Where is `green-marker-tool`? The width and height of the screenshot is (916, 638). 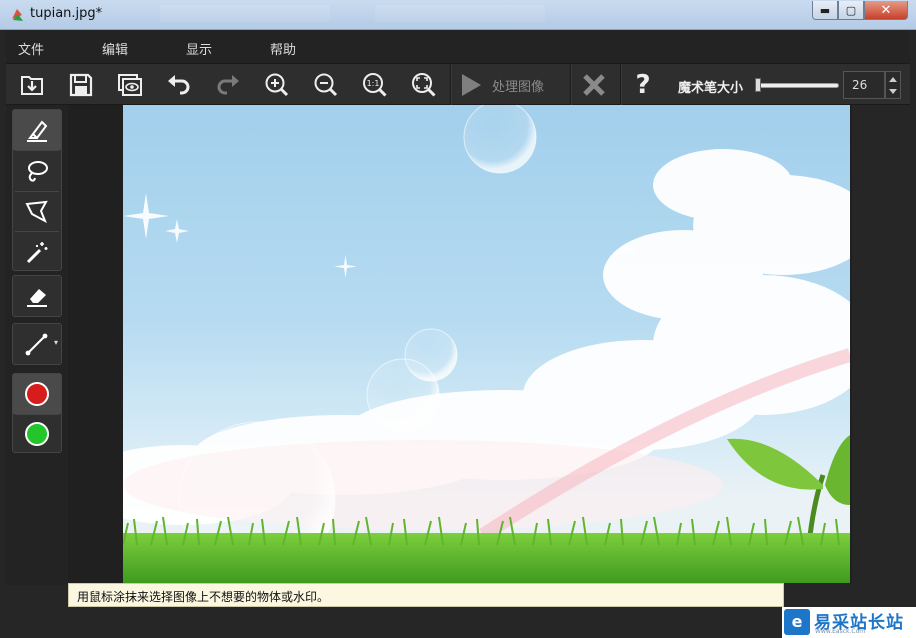 green-marker-tool is located at coordinates (37, 434).